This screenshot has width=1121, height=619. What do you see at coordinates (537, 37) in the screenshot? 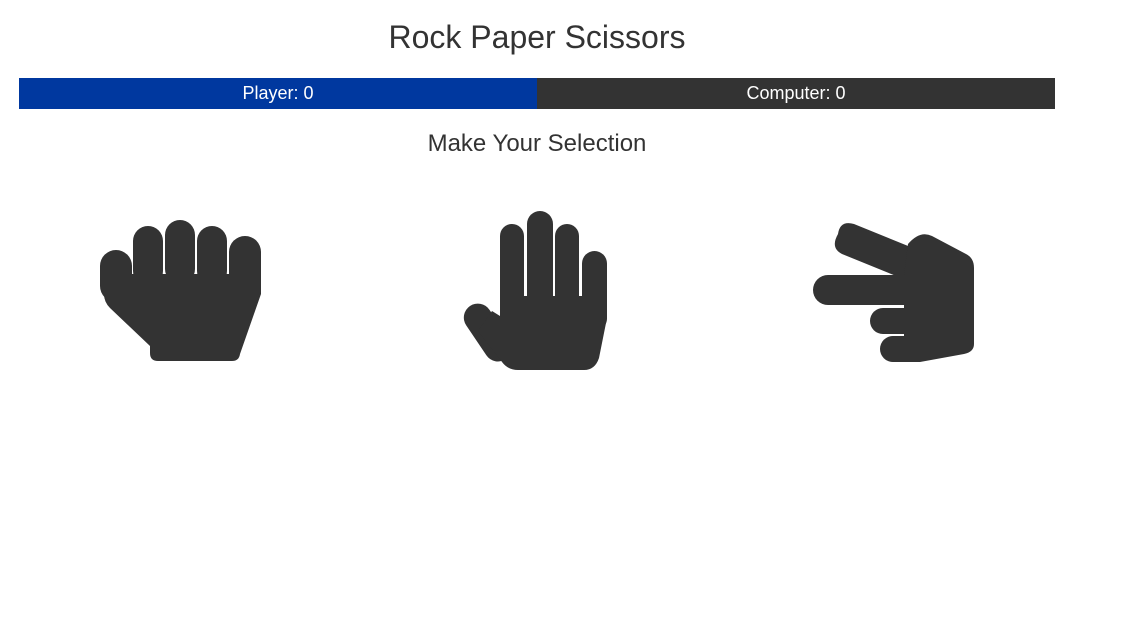
I see `page-title: Rock Paper Scissors` at bounding box center [537, 37].